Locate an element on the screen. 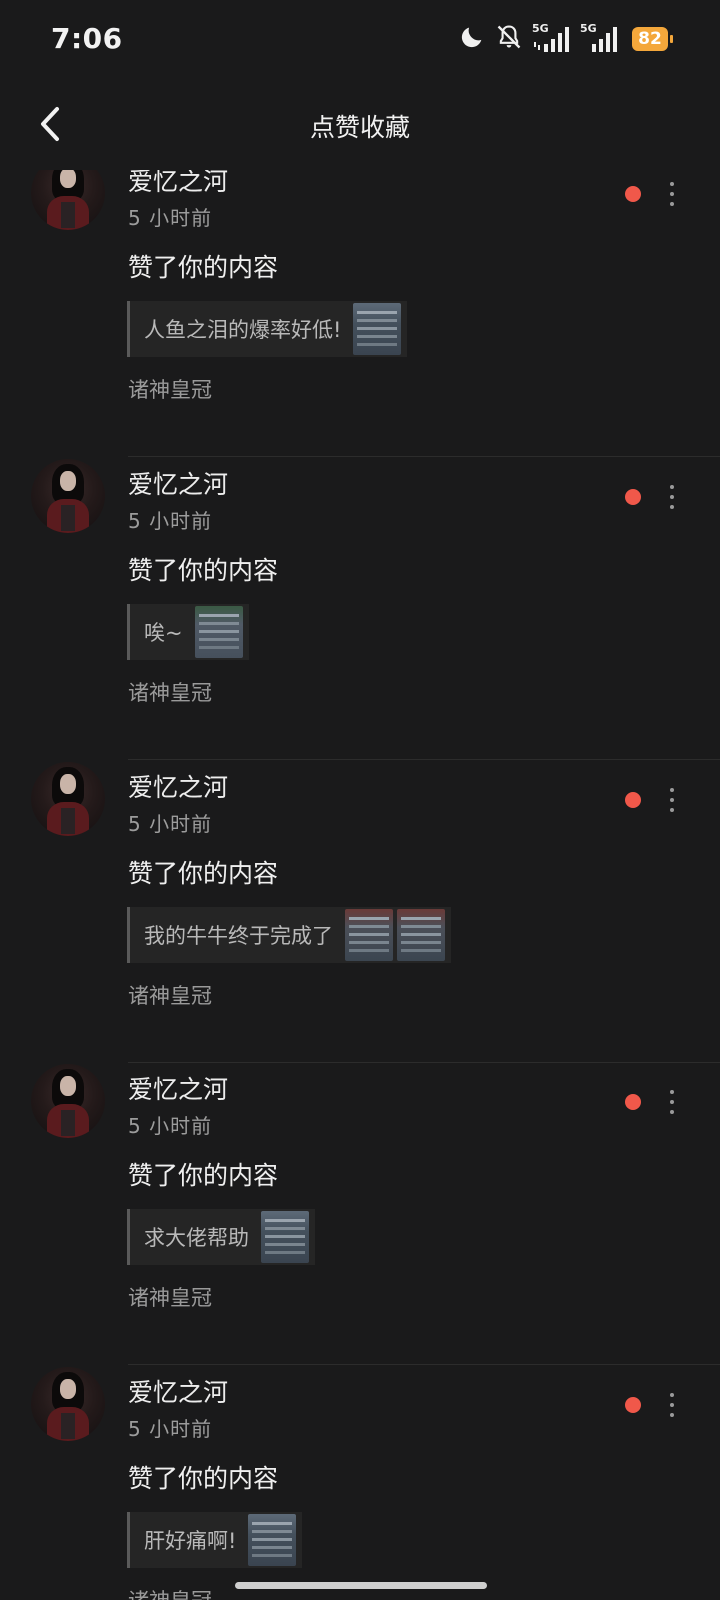 The width and height of the screenshot is (720, 1600). list-item: 爱忆之河 5 小时前 赞了你的内容 肝好痛啊! 诸神皇冠 is located at coordinates (360, 1483).